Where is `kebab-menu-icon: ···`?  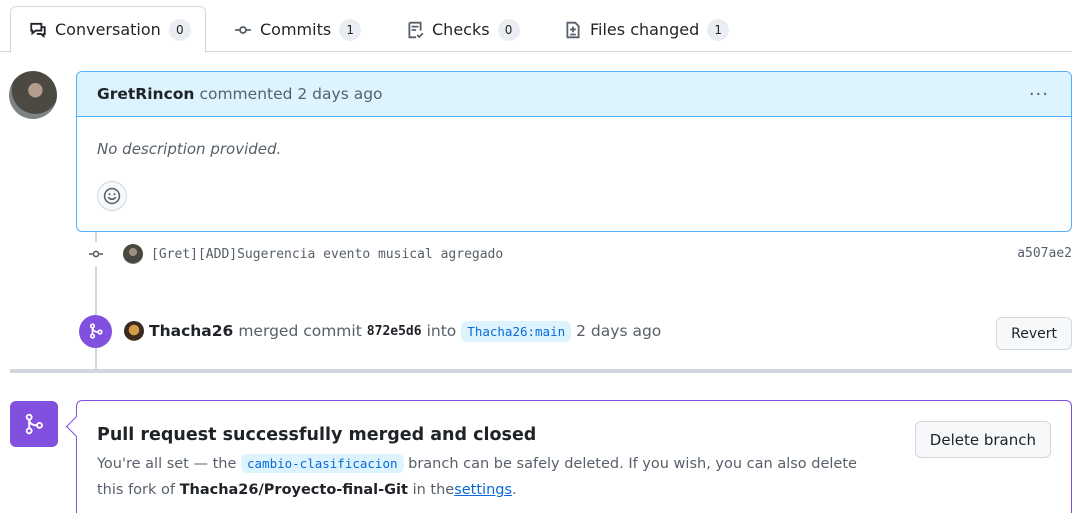 kebab-menu-icon: ··· is located at coordinates (1039, 94).